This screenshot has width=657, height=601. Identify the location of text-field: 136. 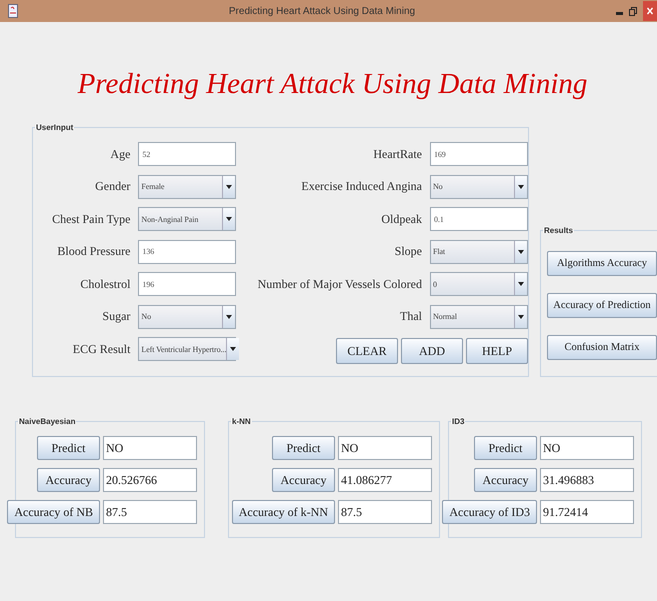
(187, 252).